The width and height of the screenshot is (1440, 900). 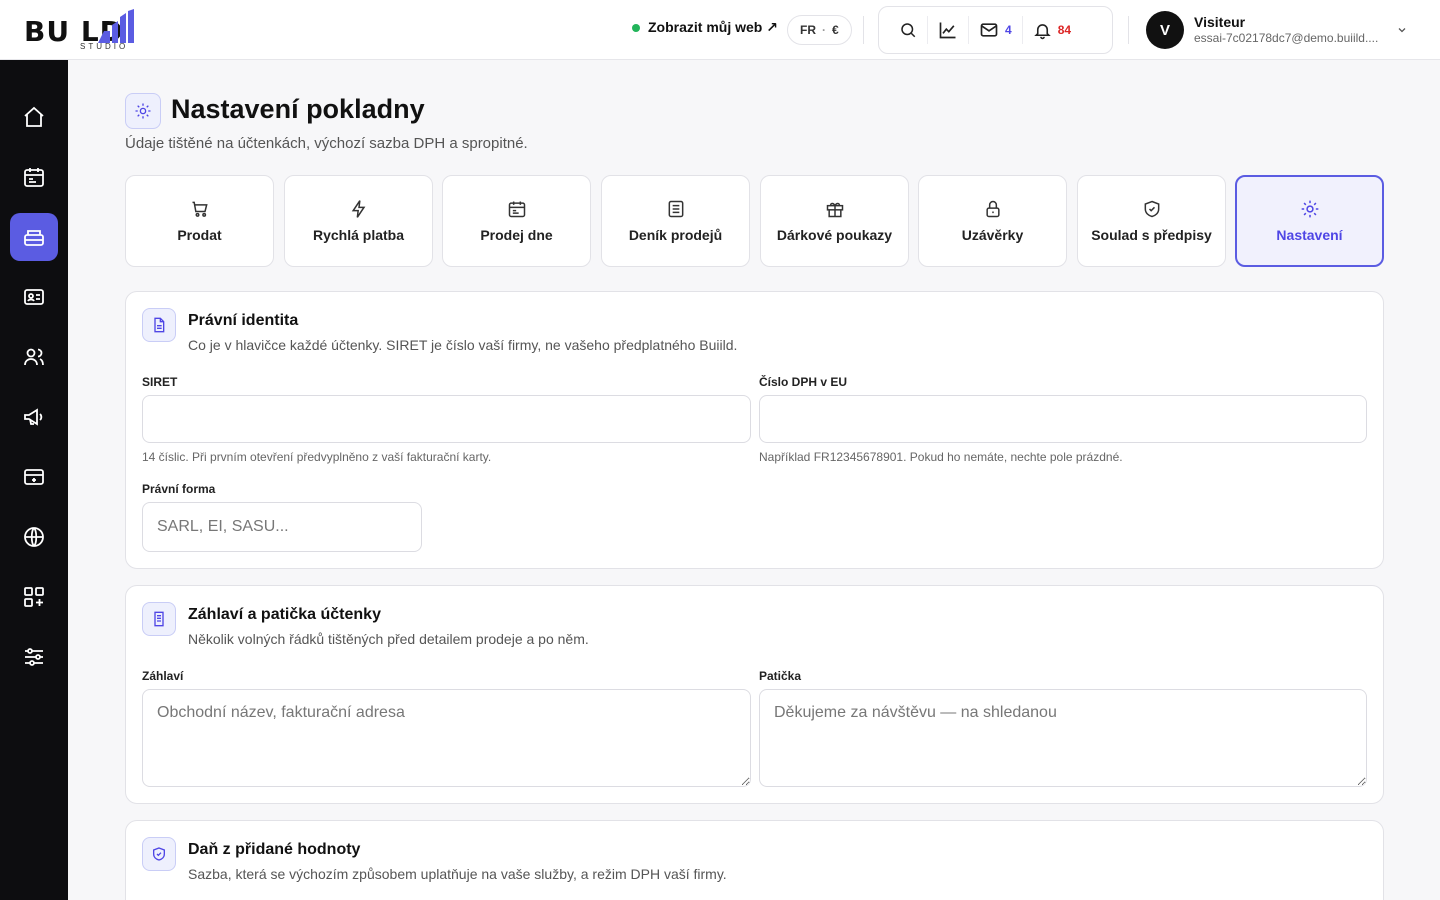 What do you see at coordinates (992, 209) in the screenshot?
I see `lock-icon` at bounding box center [992, 209].